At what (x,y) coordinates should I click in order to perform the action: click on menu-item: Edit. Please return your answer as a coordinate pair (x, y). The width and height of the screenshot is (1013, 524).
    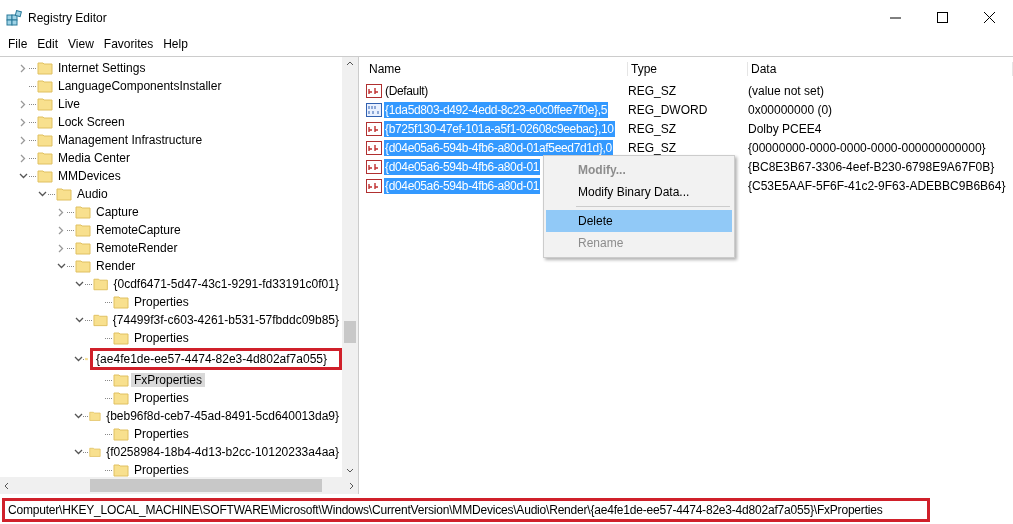
    Looking at the image, I should click on (48, 44).